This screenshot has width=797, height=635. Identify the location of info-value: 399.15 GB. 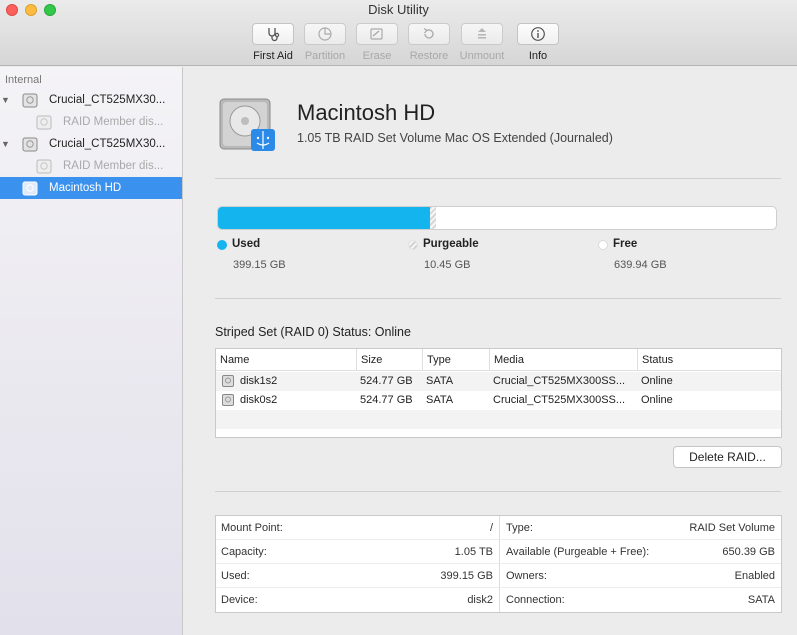
(466, 576).